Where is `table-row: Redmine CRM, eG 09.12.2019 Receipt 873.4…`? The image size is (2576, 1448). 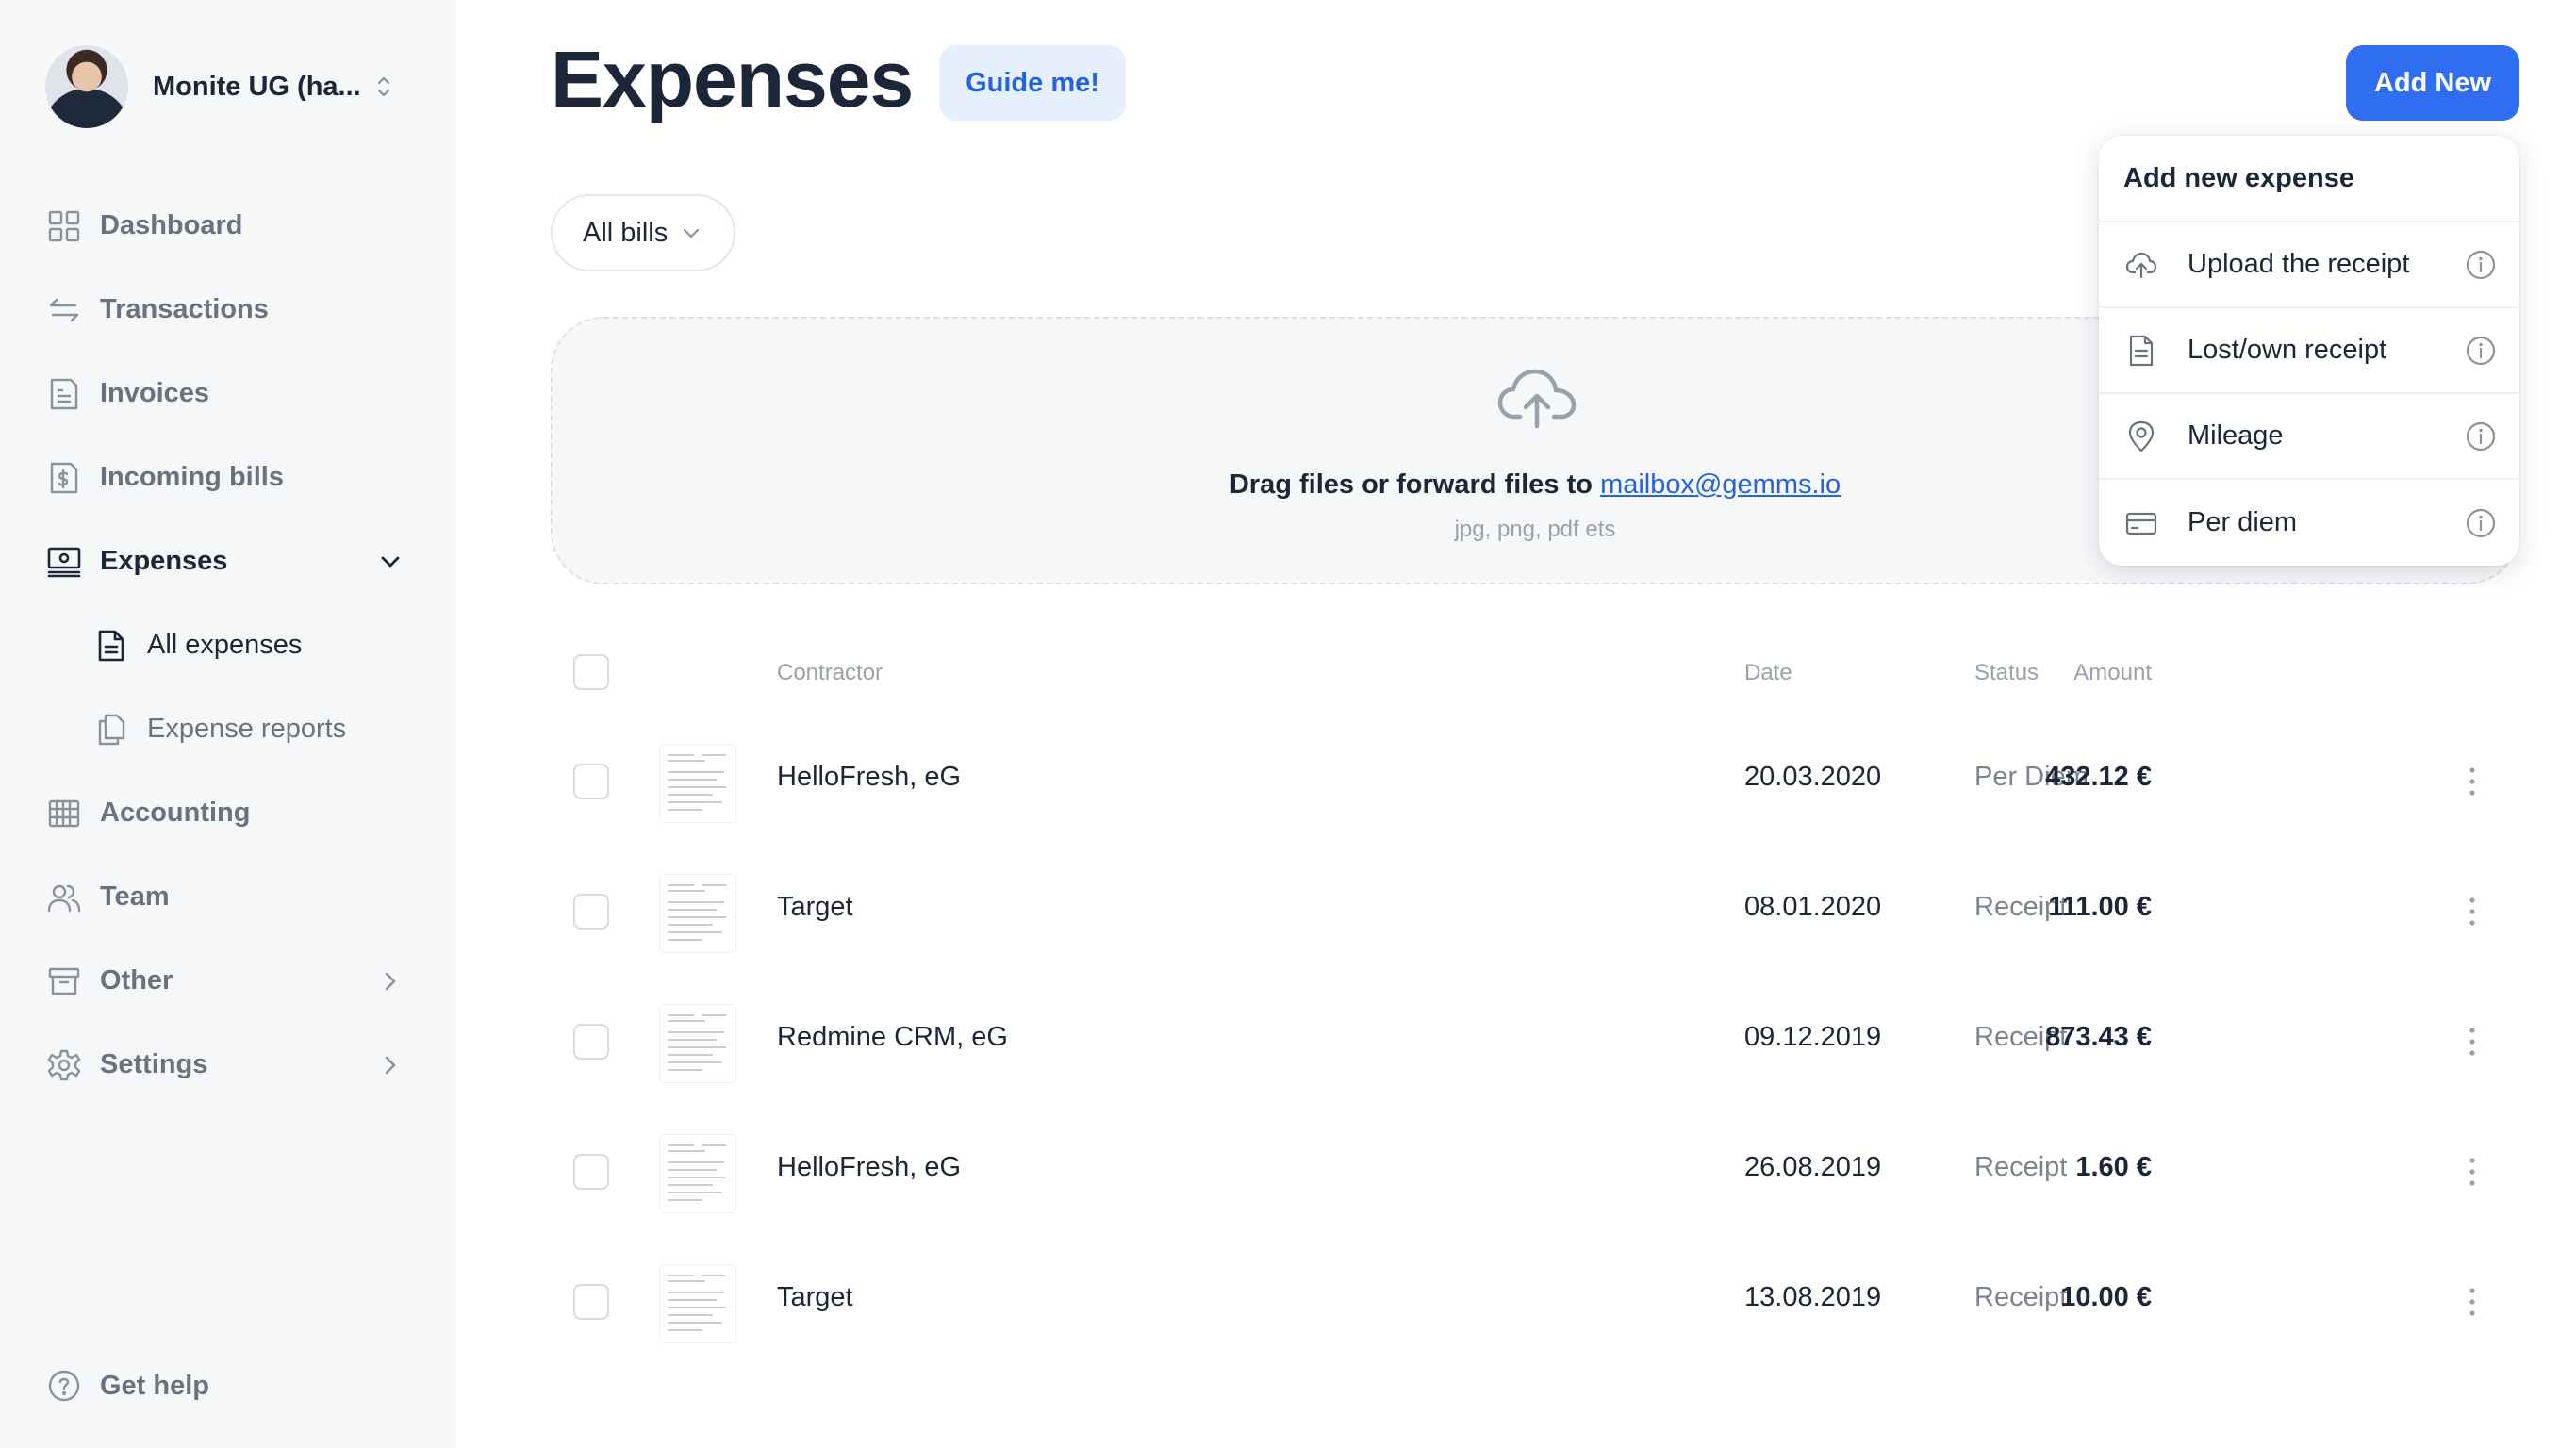 table-row: Redmine CRM, eG 09.12.2019 Receipt 873.4… is located at coordinates (1535, 1042).